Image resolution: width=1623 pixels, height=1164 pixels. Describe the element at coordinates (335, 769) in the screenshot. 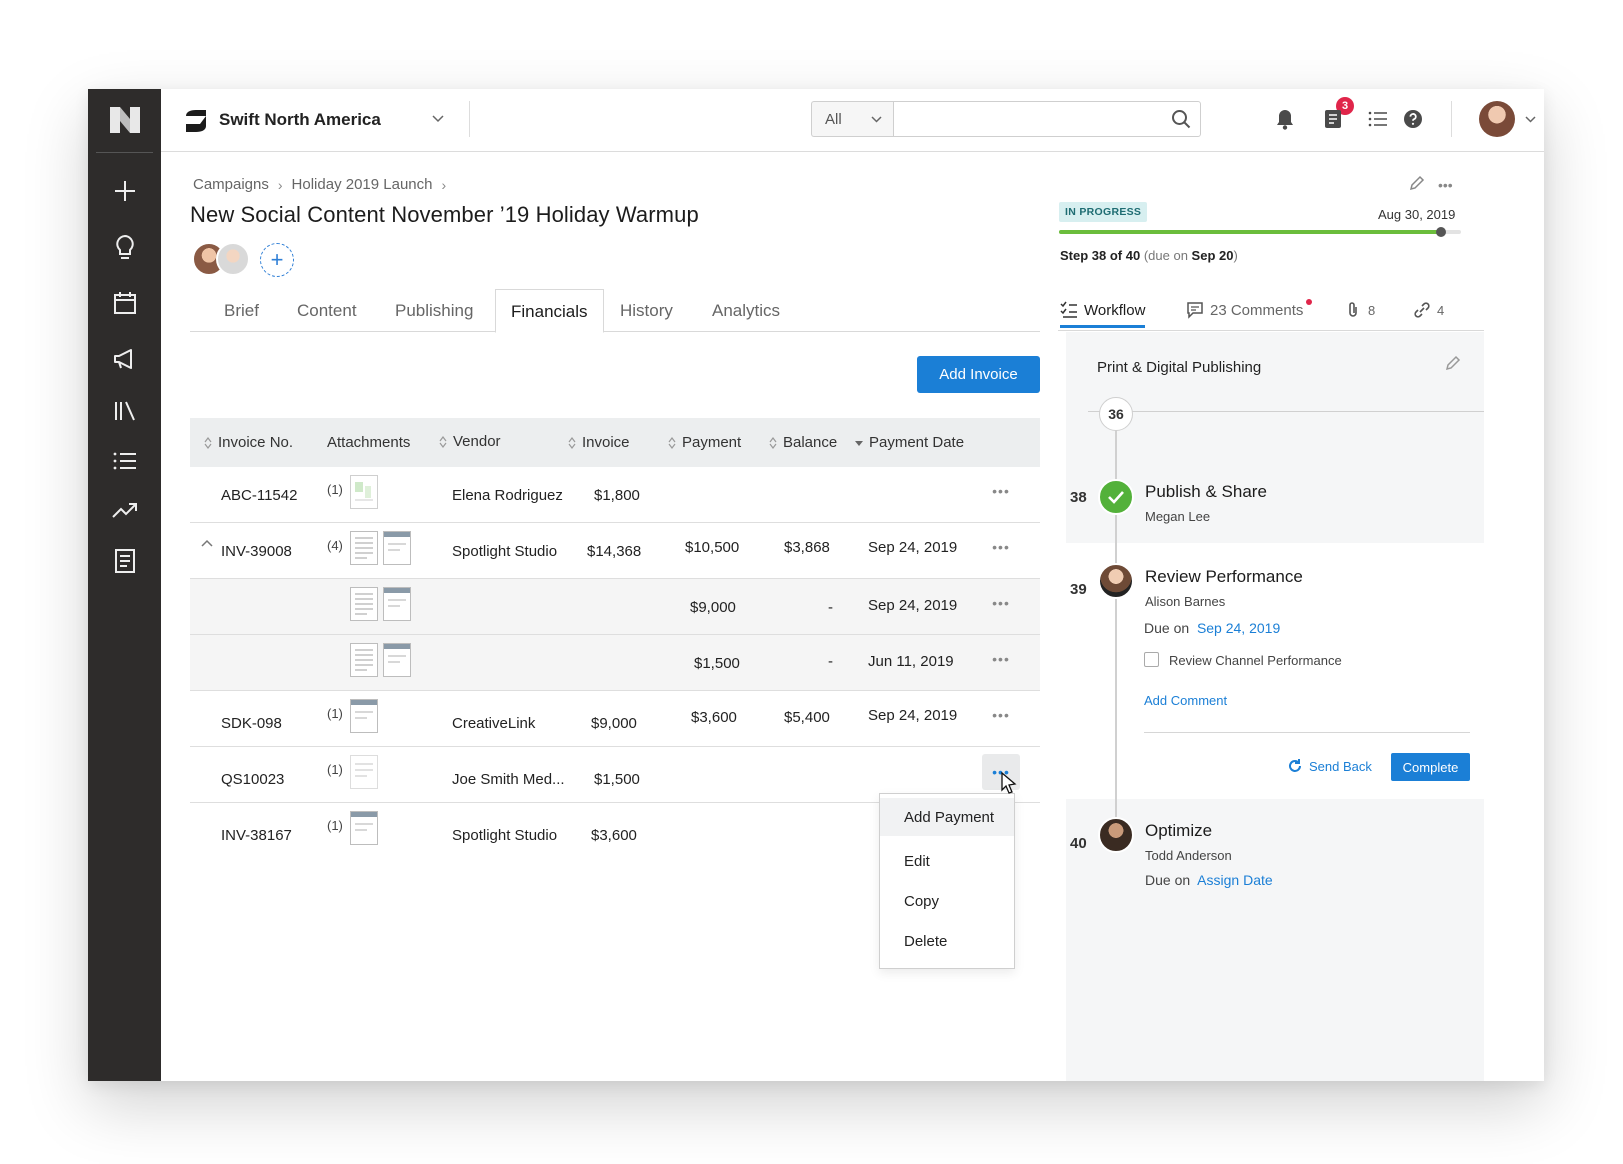

I see `attachment-count: (1)` at that location.